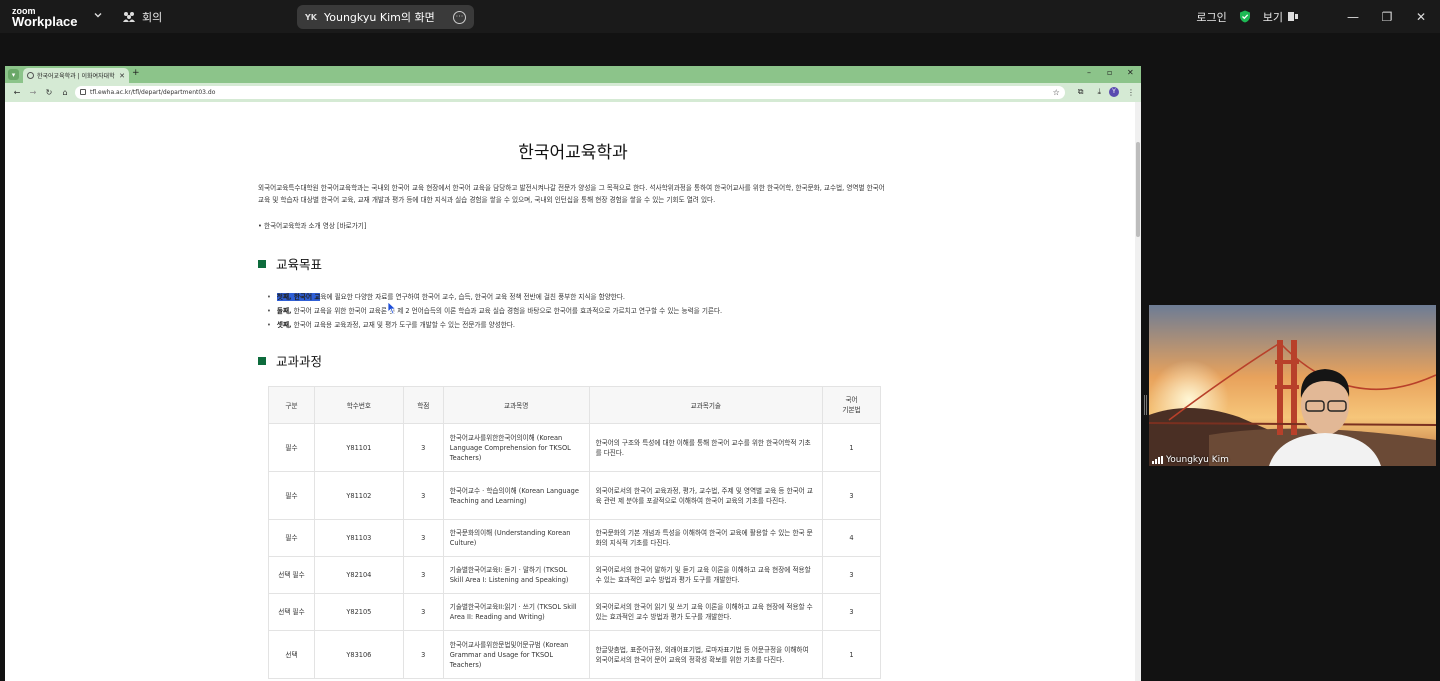 The image size is (1440, 681). I want to click on tab-search-icon: ▾, so click(13, 74).